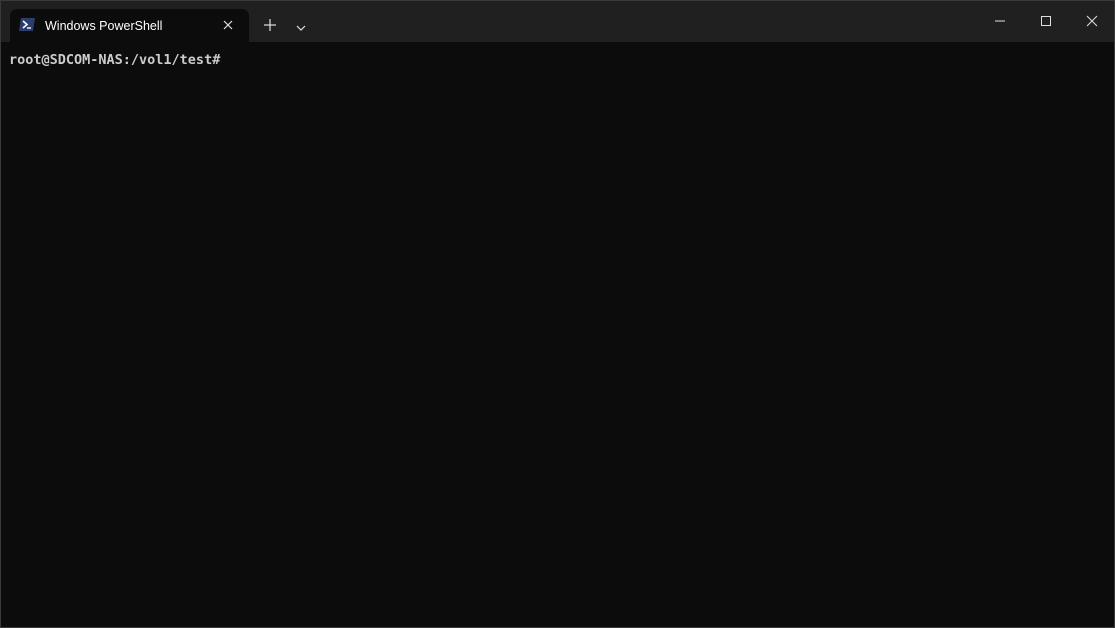 This screenshot has width=1115, height=628. I want to click on tab-close-icon, so click(228, 25).